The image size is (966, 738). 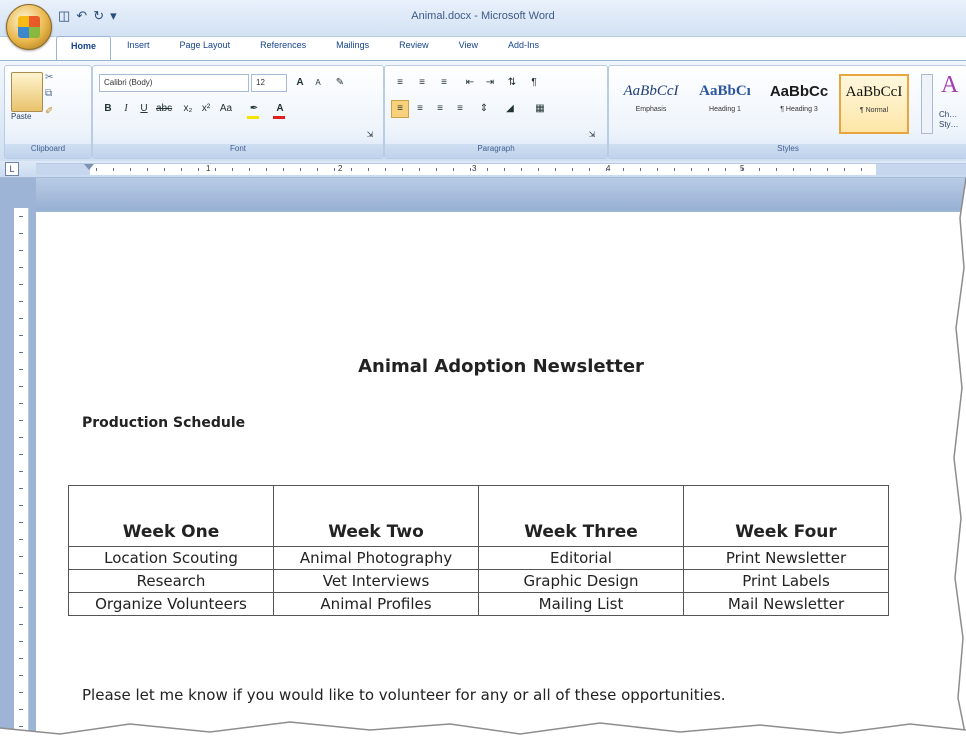 What do you see at coordinates (376, 558) in the screenshot?
I see `table-cell: Animal Photography` at bounding box center [376, 558].